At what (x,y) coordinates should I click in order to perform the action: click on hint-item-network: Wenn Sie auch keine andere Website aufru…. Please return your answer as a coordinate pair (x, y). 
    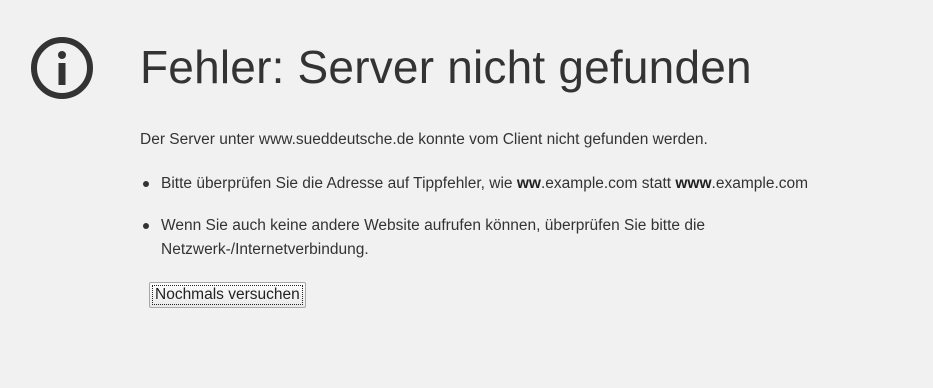
    Looking at the image, I should click on (510, 238).